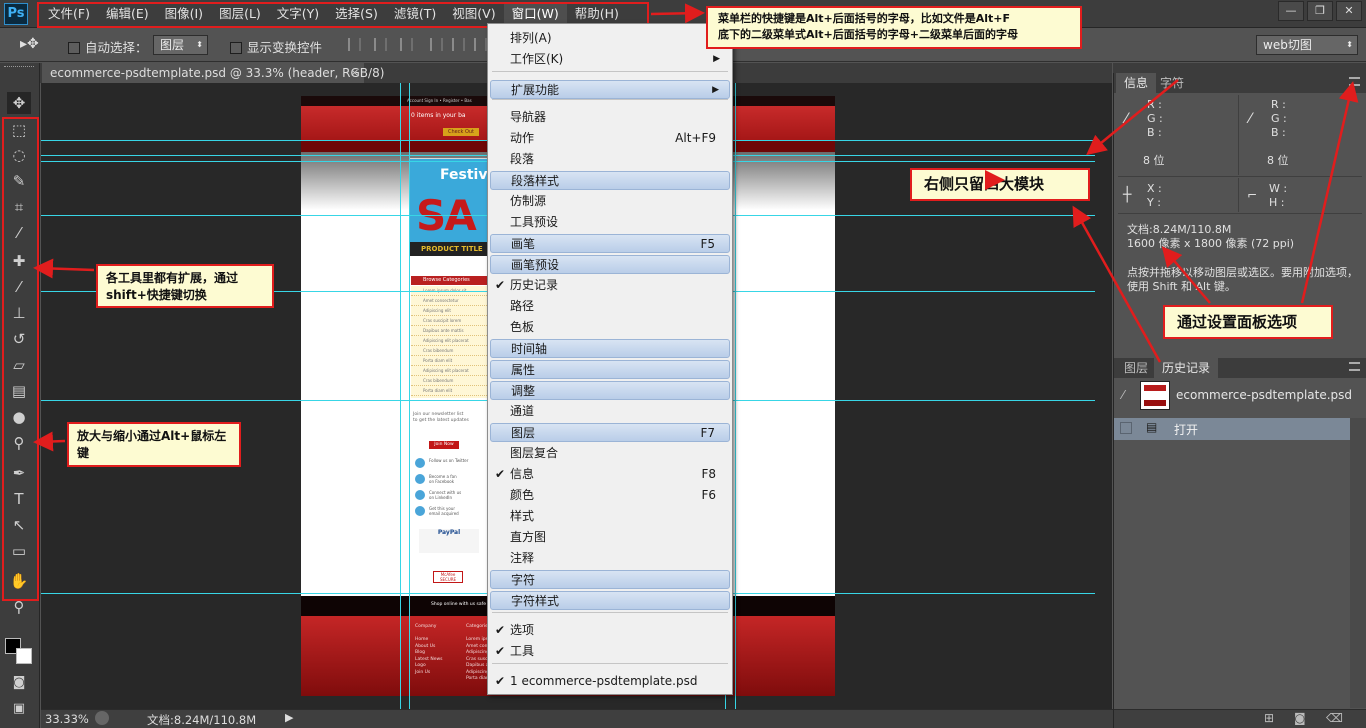  I want to click on align-left-icon, so click(436, 44).